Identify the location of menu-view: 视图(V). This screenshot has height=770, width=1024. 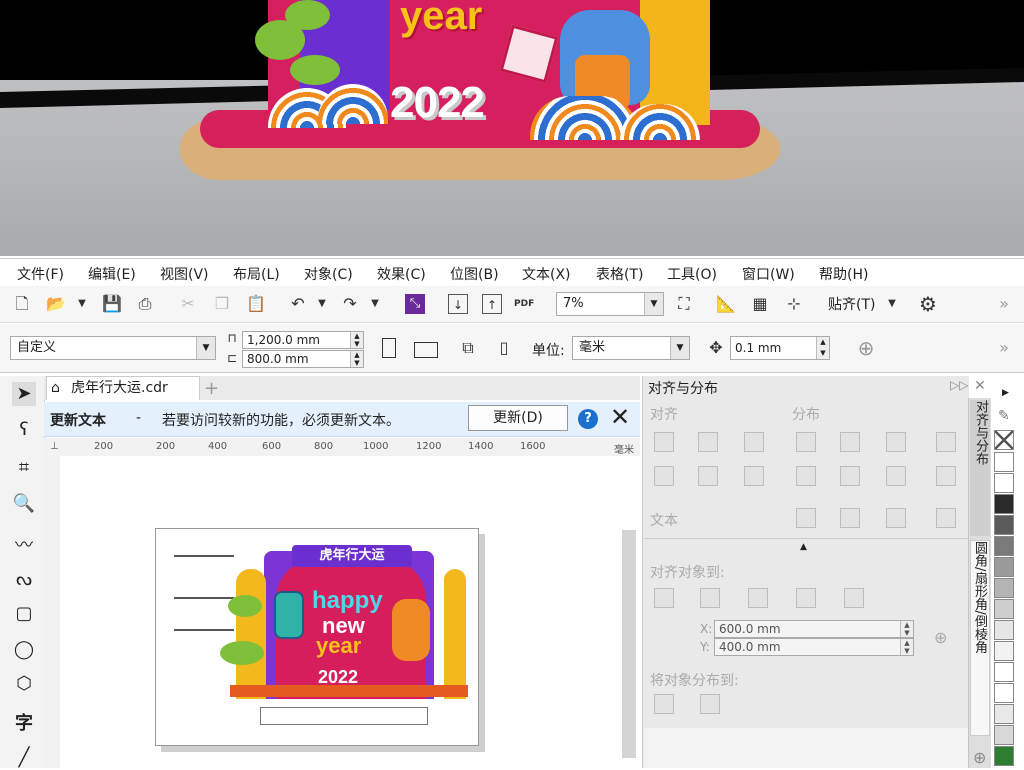
(184, 274).